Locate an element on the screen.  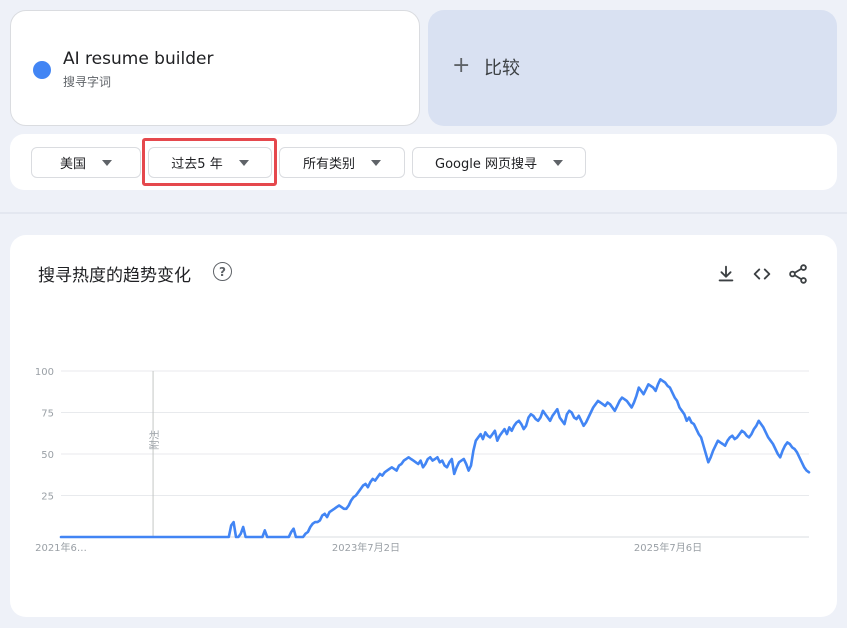
search-term-title: AI resume builder is located at coordinates (138, 59).